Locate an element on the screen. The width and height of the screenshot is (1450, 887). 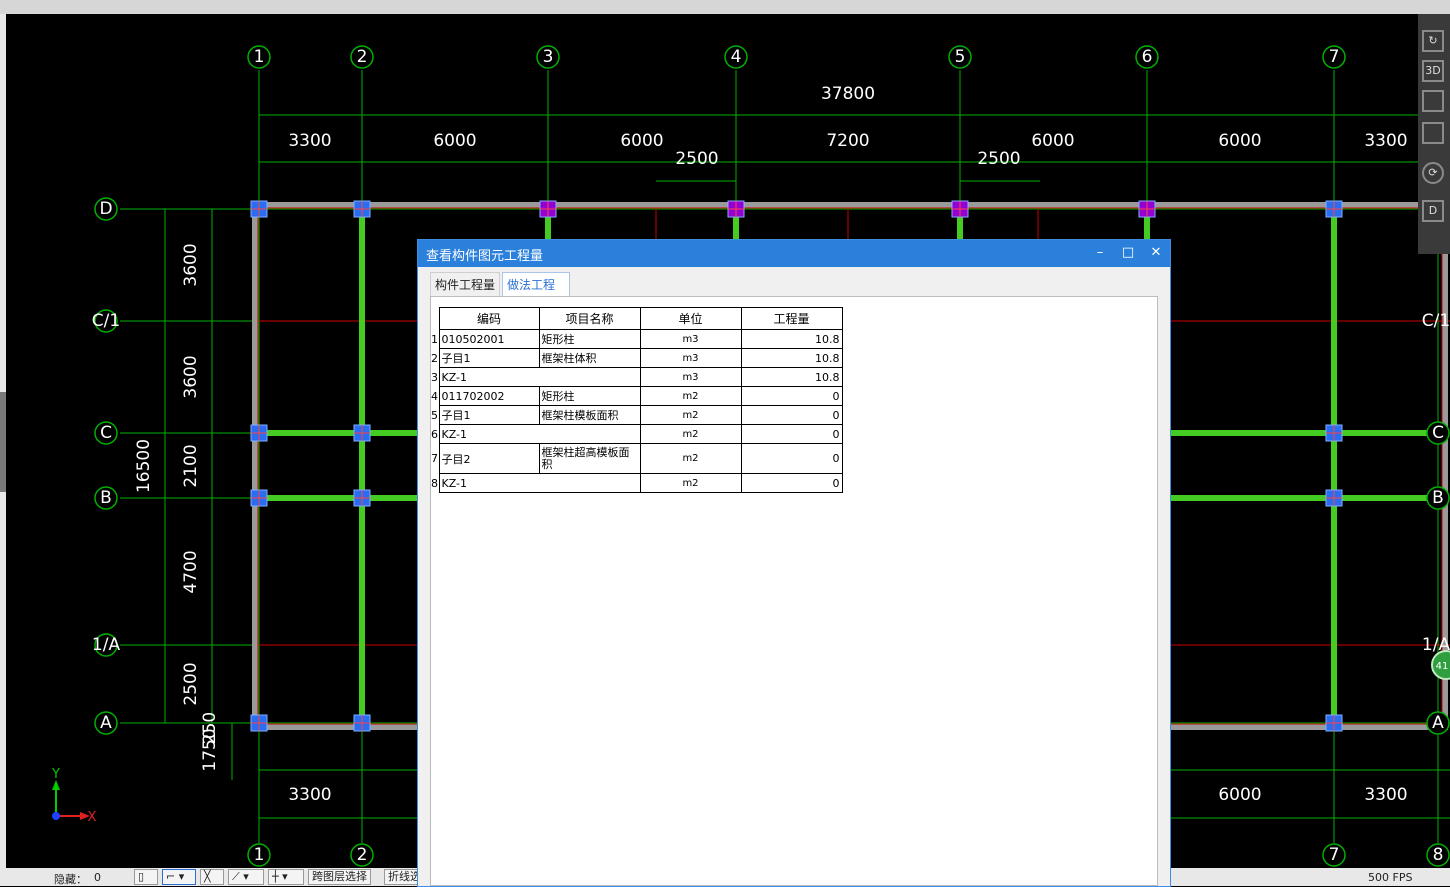
axis-bubble-top-1: 1 is located at coordinates (259, 57).